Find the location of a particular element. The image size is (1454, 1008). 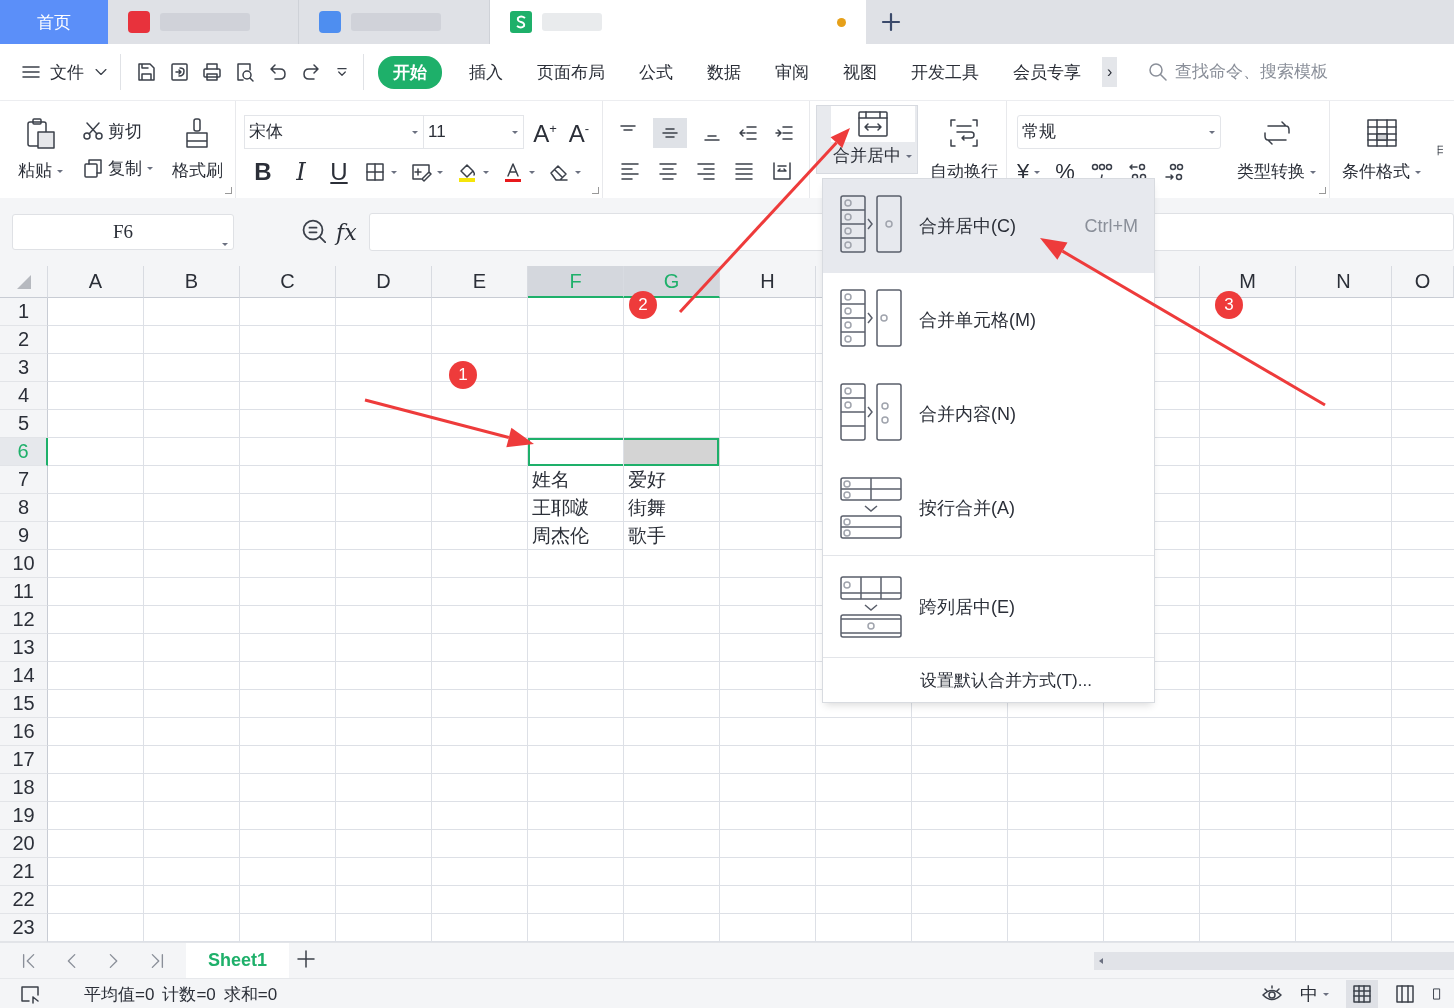

table-cell-text: 周杰伦 is located at coordinates (560, 536).